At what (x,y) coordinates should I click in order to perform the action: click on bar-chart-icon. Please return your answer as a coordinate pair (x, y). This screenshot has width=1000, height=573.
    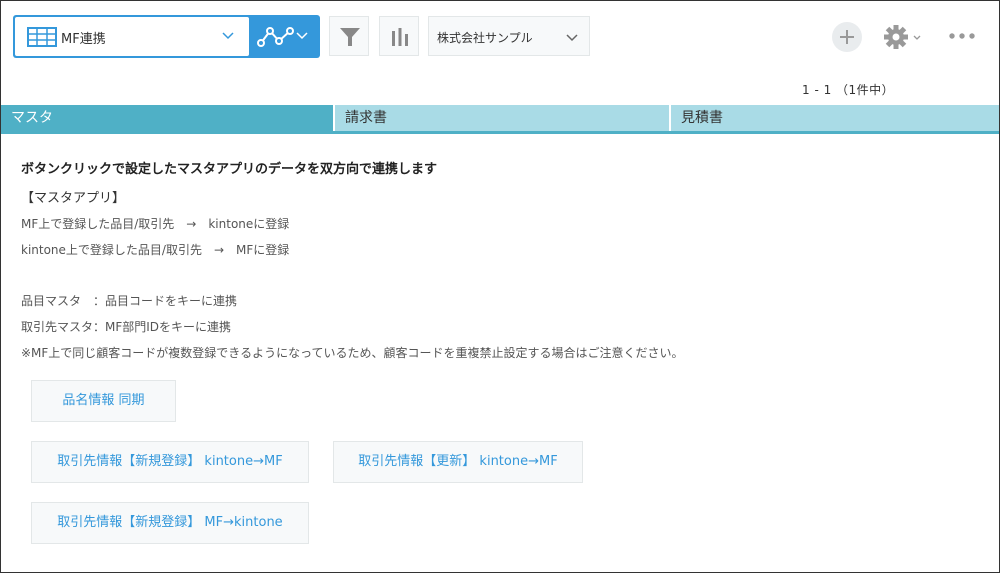
    Looking at the image, I should click on (400, 37).